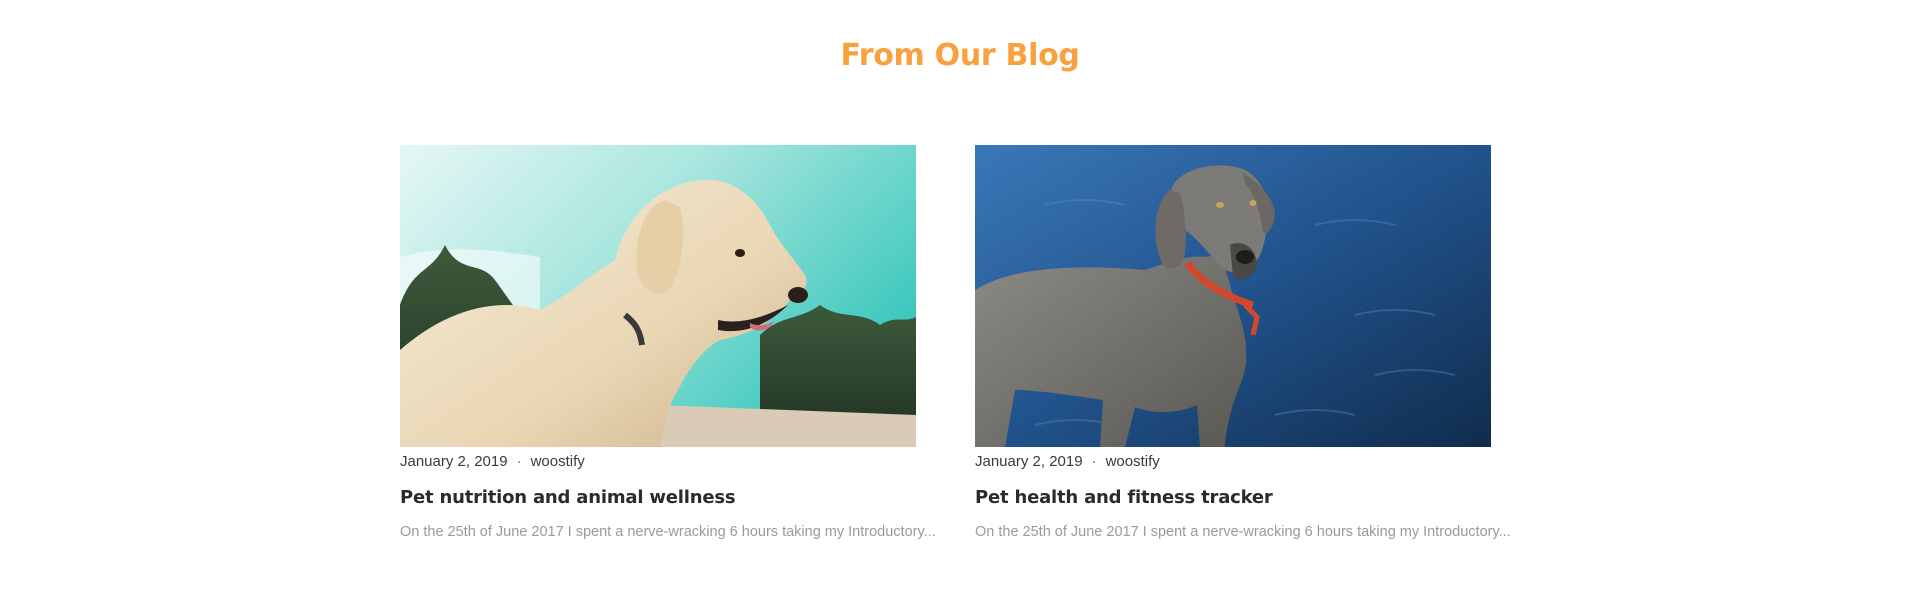 This screenshot has height=593, width=1920. Describe the element at coordinates (658, 296) in the screenshot. I see `post-thumbnail-golden-retriever` at that location.